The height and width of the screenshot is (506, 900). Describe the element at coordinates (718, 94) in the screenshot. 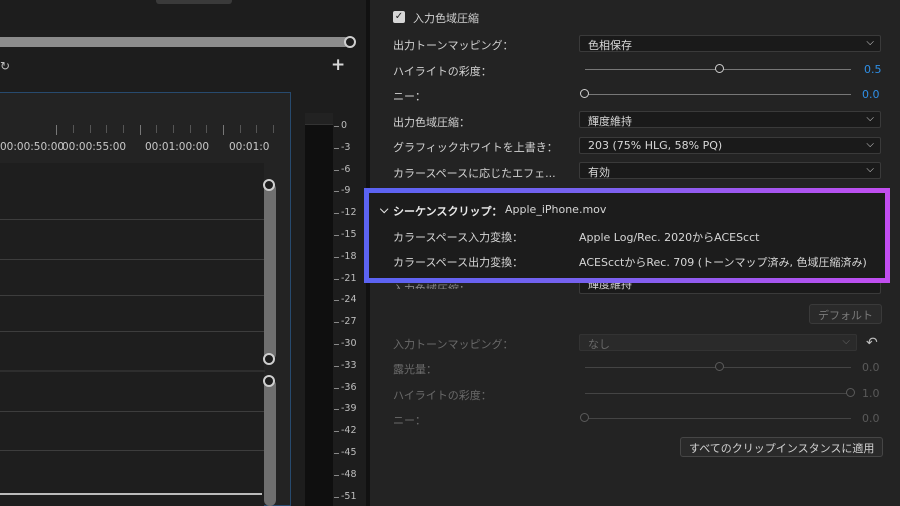

I see `knee-slider` at that location.